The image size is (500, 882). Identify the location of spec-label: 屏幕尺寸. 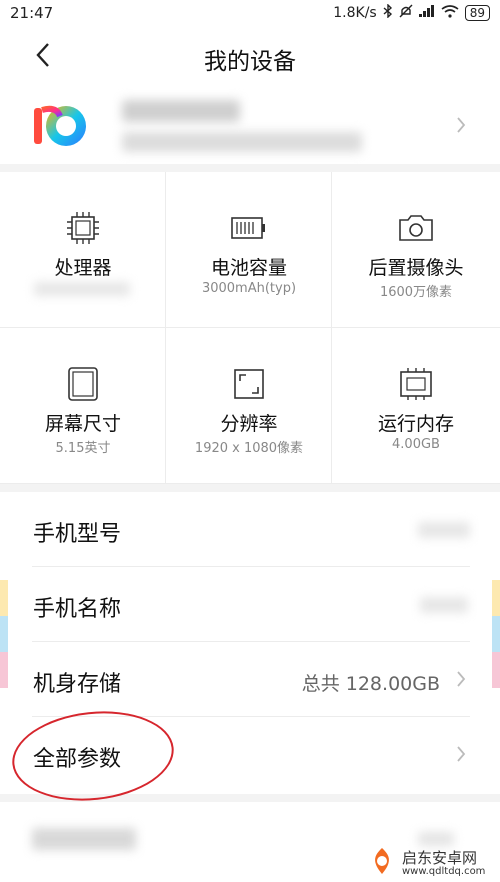
(82, 424).